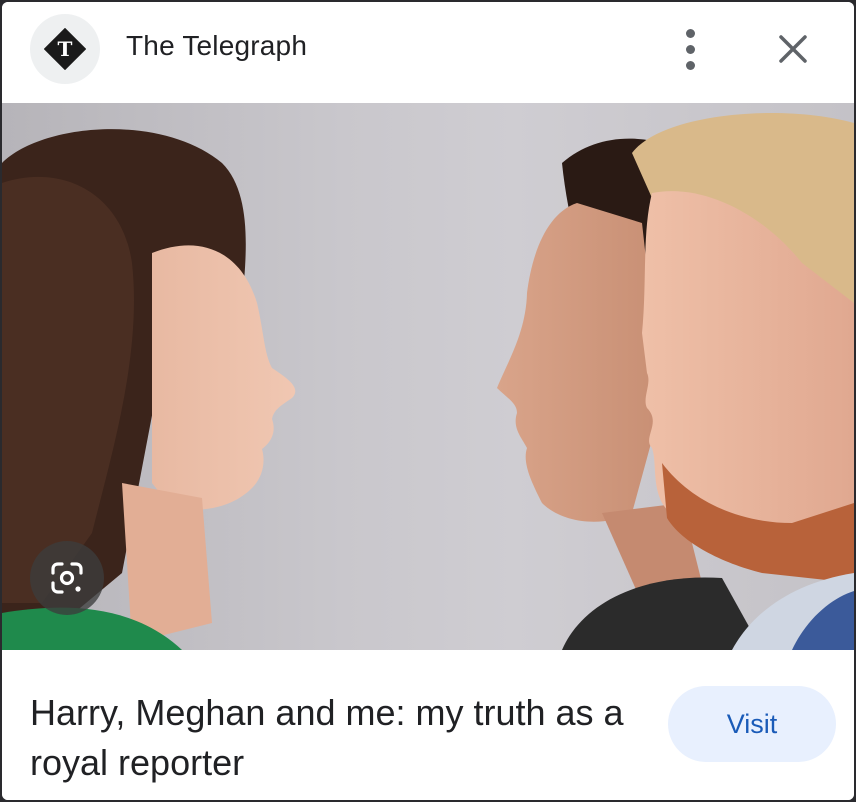  Describe the element at coordinates (67, 578) in the screenshot. I see `google-lens-icon` at that location.